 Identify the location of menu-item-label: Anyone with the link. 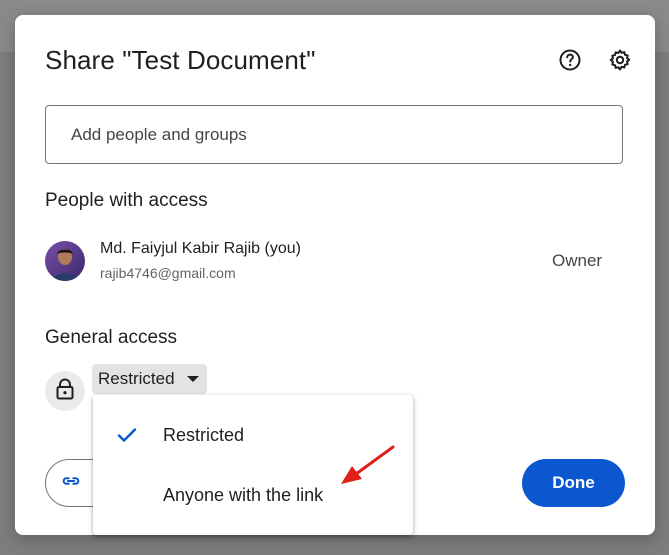
(243, 495).